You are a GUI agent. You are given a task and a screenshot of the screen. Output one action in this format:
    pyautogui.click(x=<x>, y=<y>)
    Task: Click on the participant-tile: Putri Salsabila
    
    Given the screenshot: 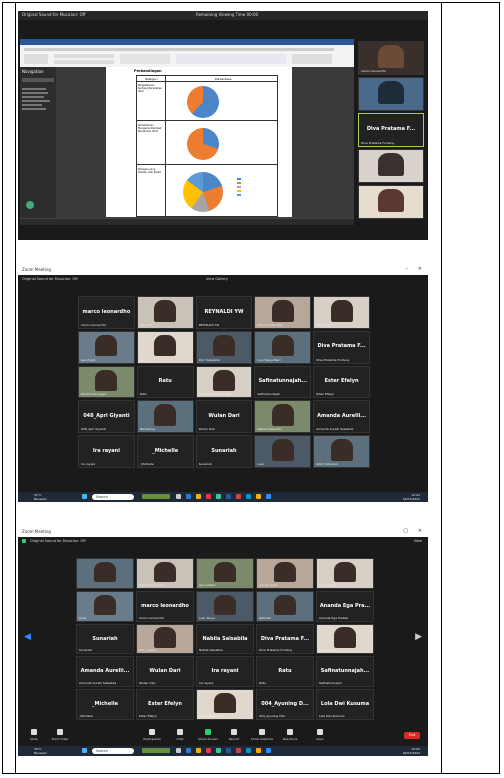 What is the action you would take?
    pyautogui.click(x=224, y=347)
    